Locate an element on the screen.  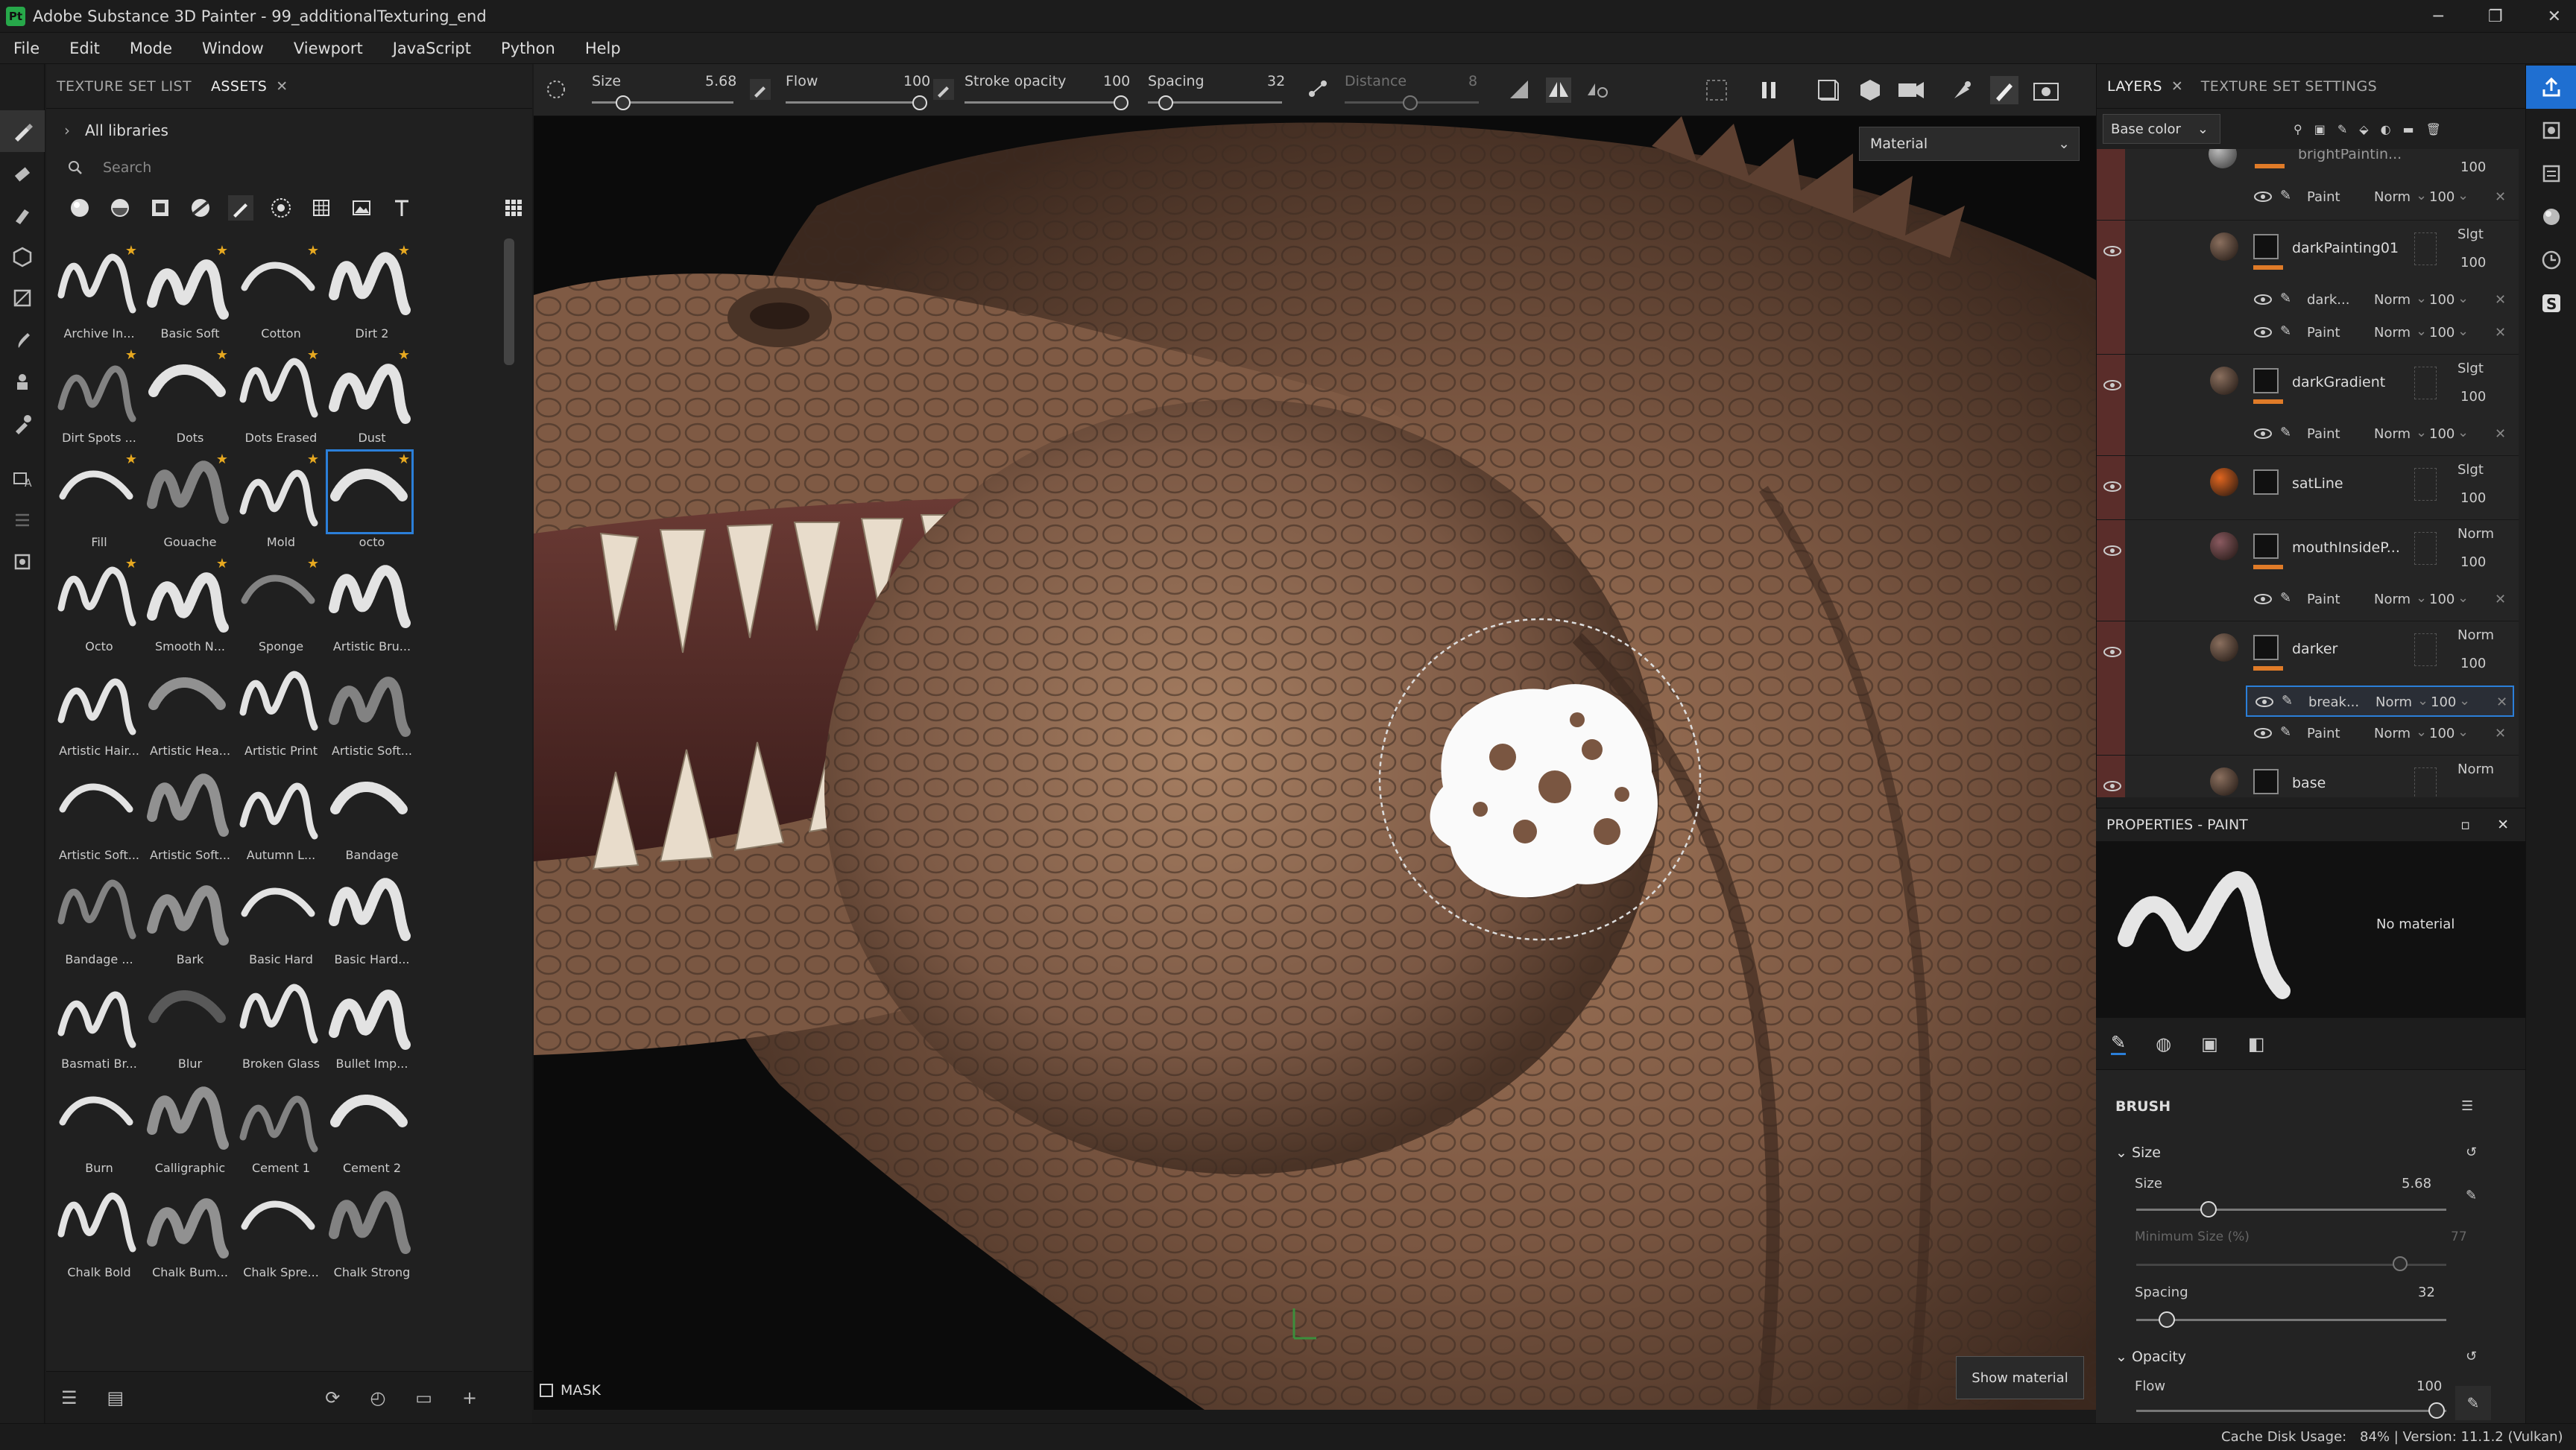
brush-item: Burn is located at coordinates (99, 1129).